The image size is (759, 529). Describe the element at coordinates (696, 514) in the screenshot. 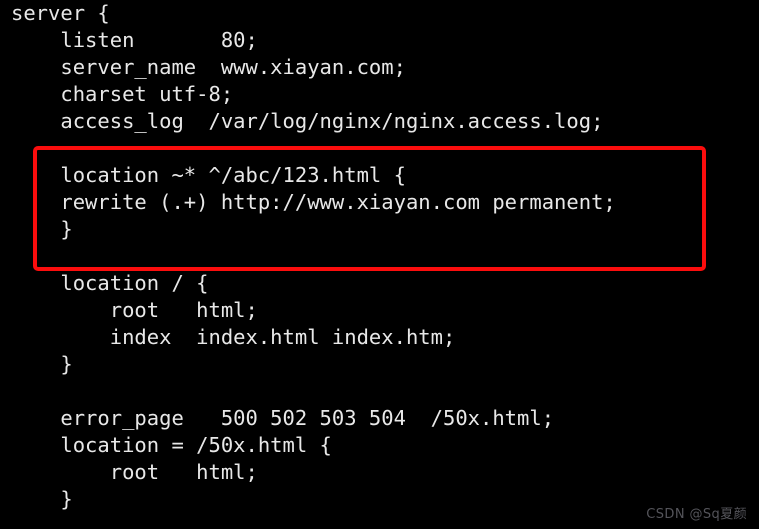

I see `watermark: CSDN @Sq夏颜` at that location.